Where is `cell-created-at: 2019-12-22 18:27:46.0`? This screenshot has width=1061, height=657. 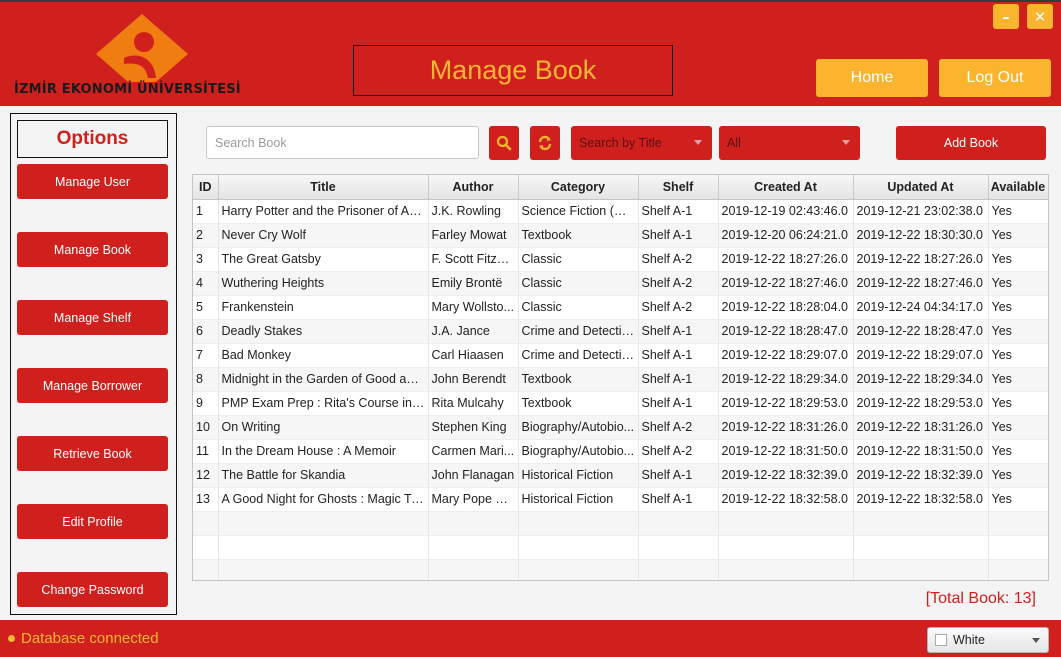 cell-created-at: 2019-12-22 18:27:46.0 is located at coordinates (786, 283).